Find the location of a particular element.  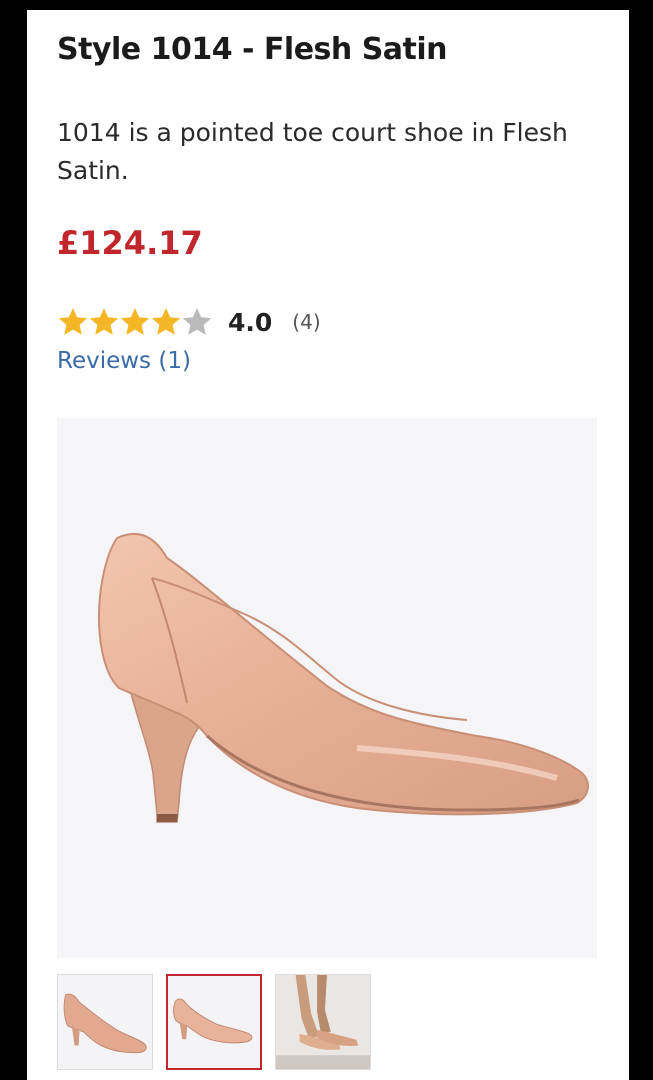

star-empty-icon is located at coordinates (197, 321).